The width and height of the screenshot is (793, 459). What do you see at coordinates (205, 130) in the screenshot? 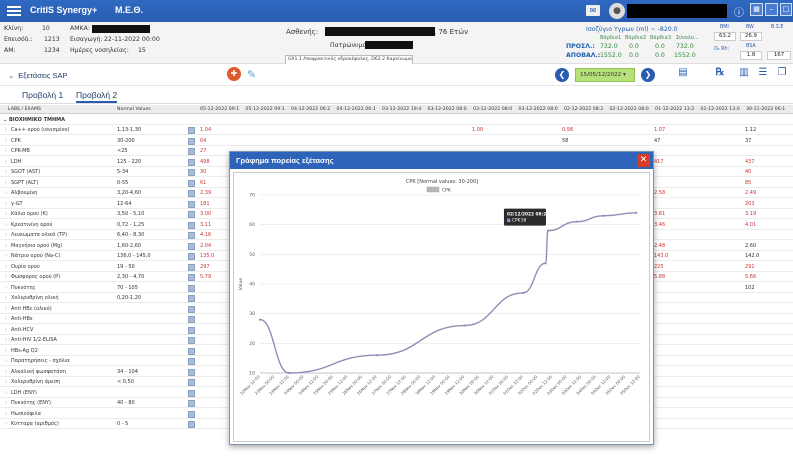
I see `result-cell: 1.04` at bounding box center [205, 130].